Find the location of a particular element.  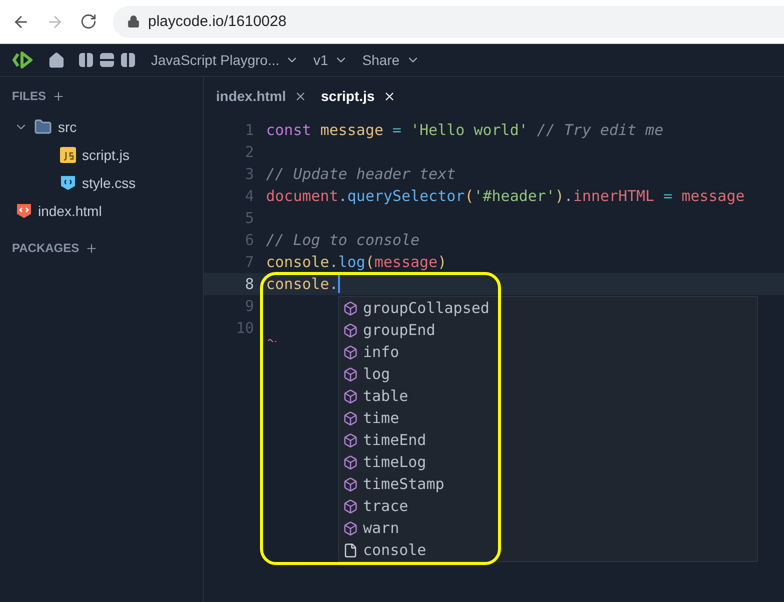

suggestion-item: time is located at coordinates (381, 418).